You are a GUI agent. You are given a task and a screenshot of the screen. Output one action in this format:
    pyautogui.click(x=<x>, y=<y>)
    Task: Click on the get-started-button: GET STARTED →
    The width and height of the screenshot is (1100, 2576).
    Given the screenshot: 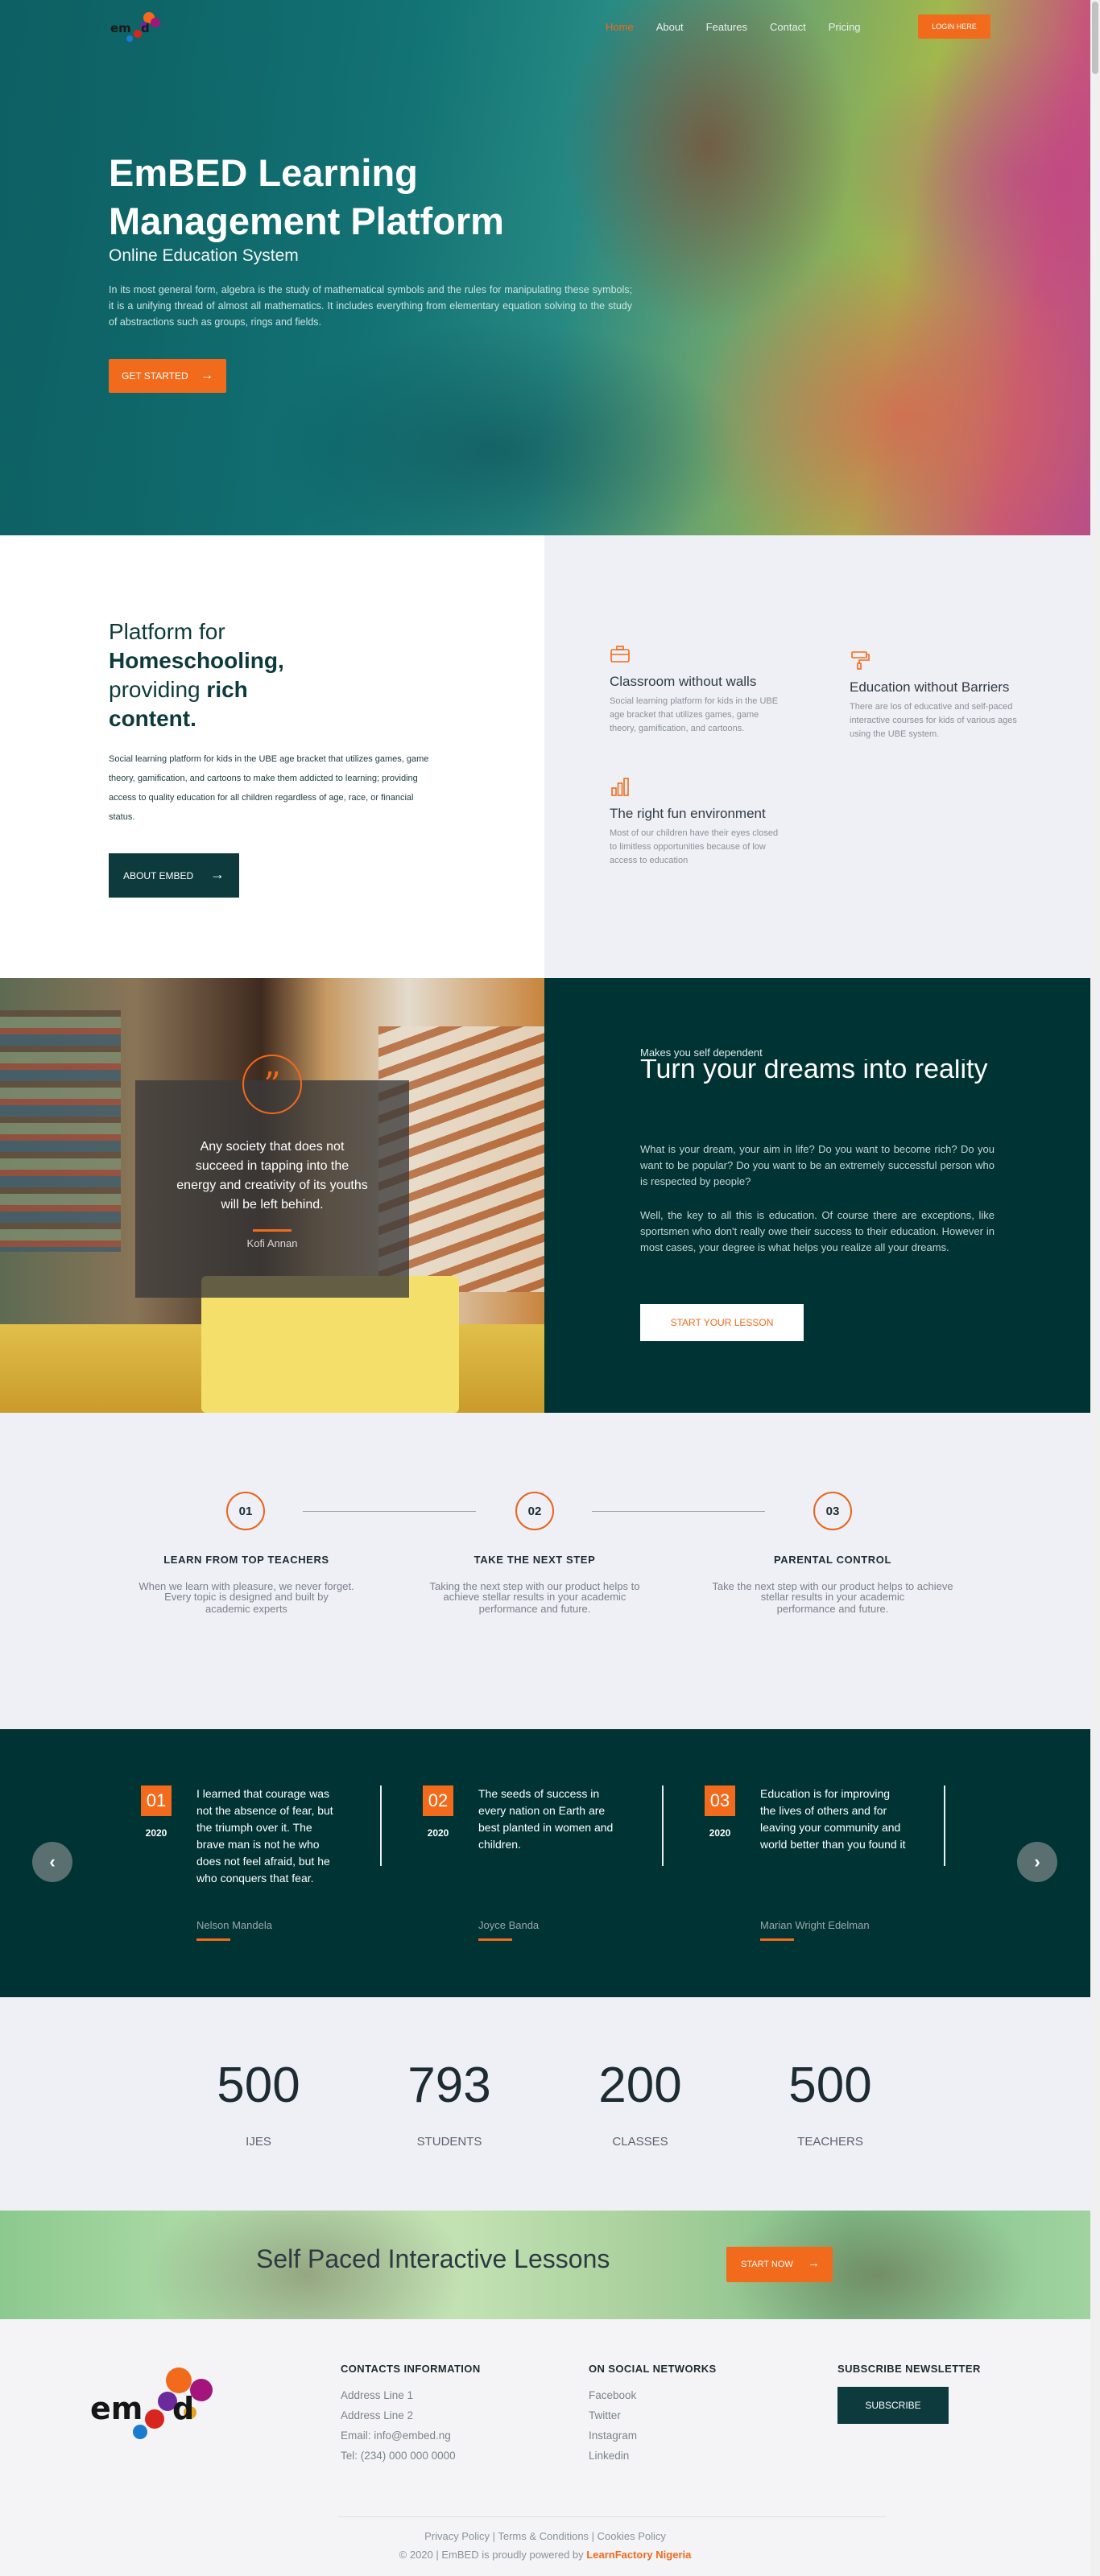 What is the action you would take?
    pyautogui.click(x=167, y=376)
    